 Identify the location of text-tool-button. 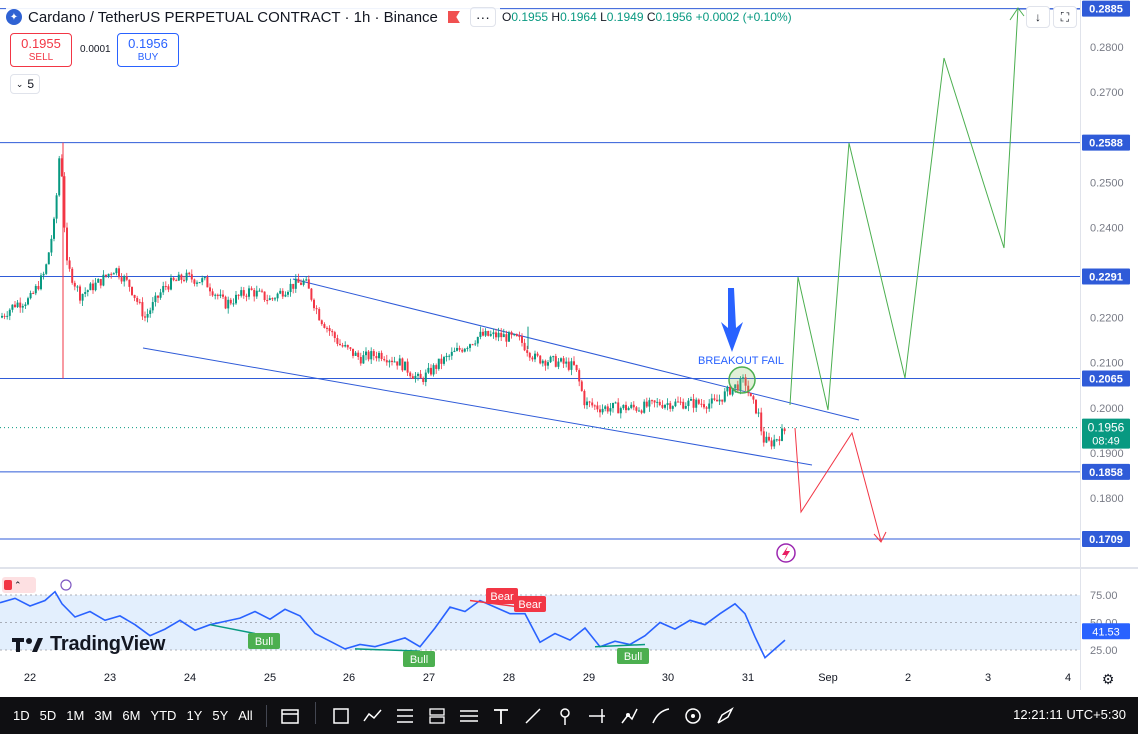
(501, 716).